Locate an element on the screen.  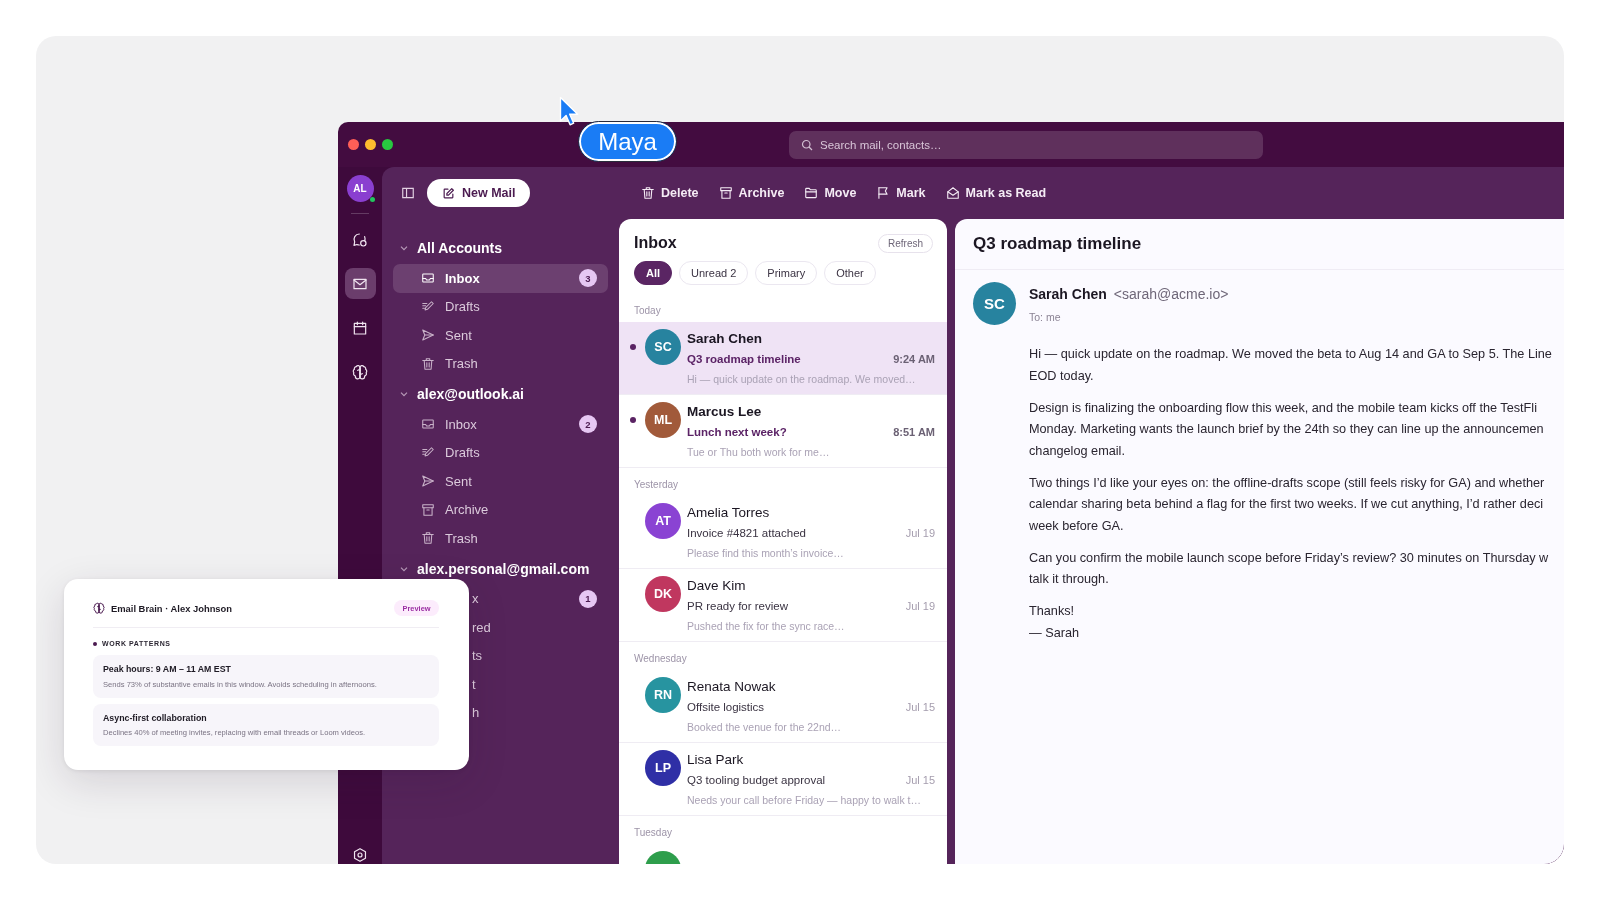
minimize-button is located at coordinates (370, 144).